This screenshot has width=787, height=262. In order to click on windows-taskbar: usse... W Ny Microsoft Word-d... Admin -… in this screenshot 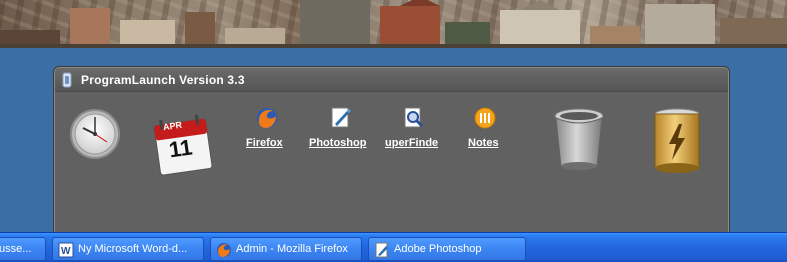, I will do `click(393, 247)`.